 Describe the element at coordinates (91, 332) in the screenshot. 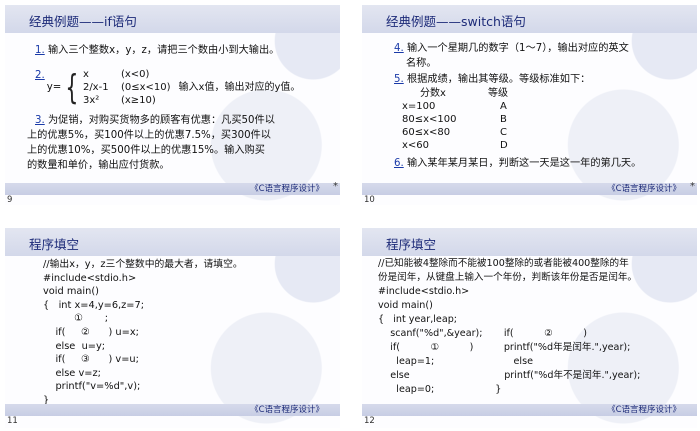

I see `code-line: if( ② ) u=x;` at that location.